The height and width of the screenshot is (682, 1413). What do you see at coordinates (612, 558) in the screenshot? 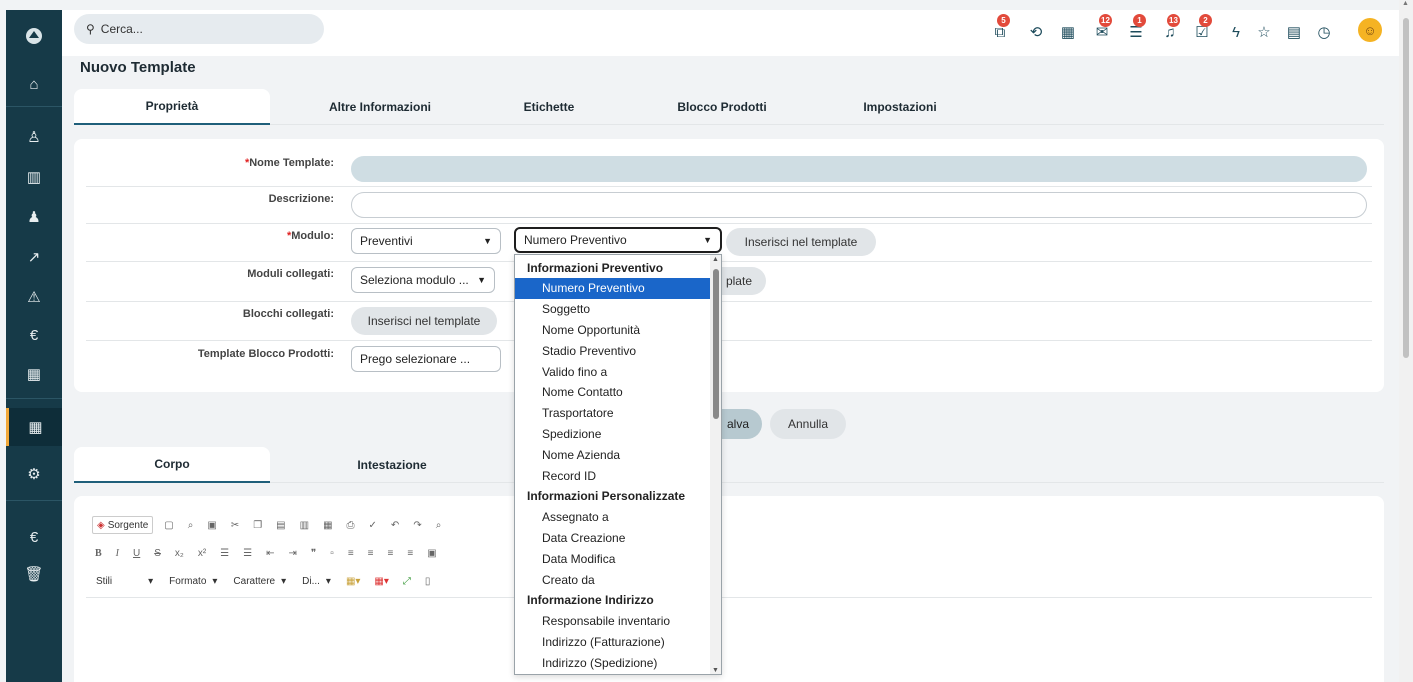
I see `dropdown-option: Data Modifica` at bounding box center [612, 558].